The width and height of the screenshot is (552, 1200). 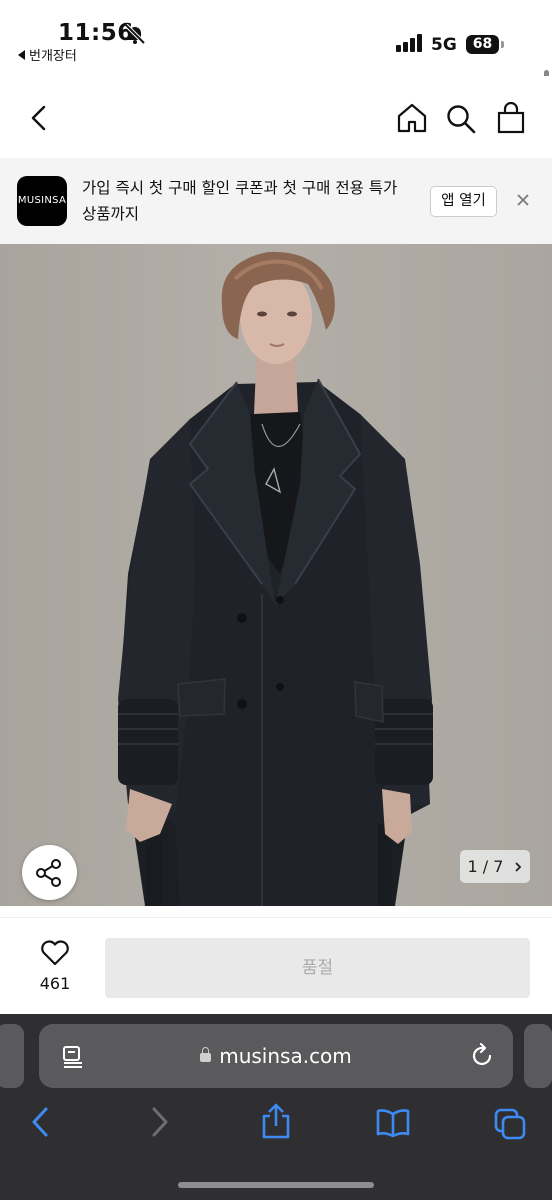 I want to click on bookmarks-icon, so click(x=393, y=1125).